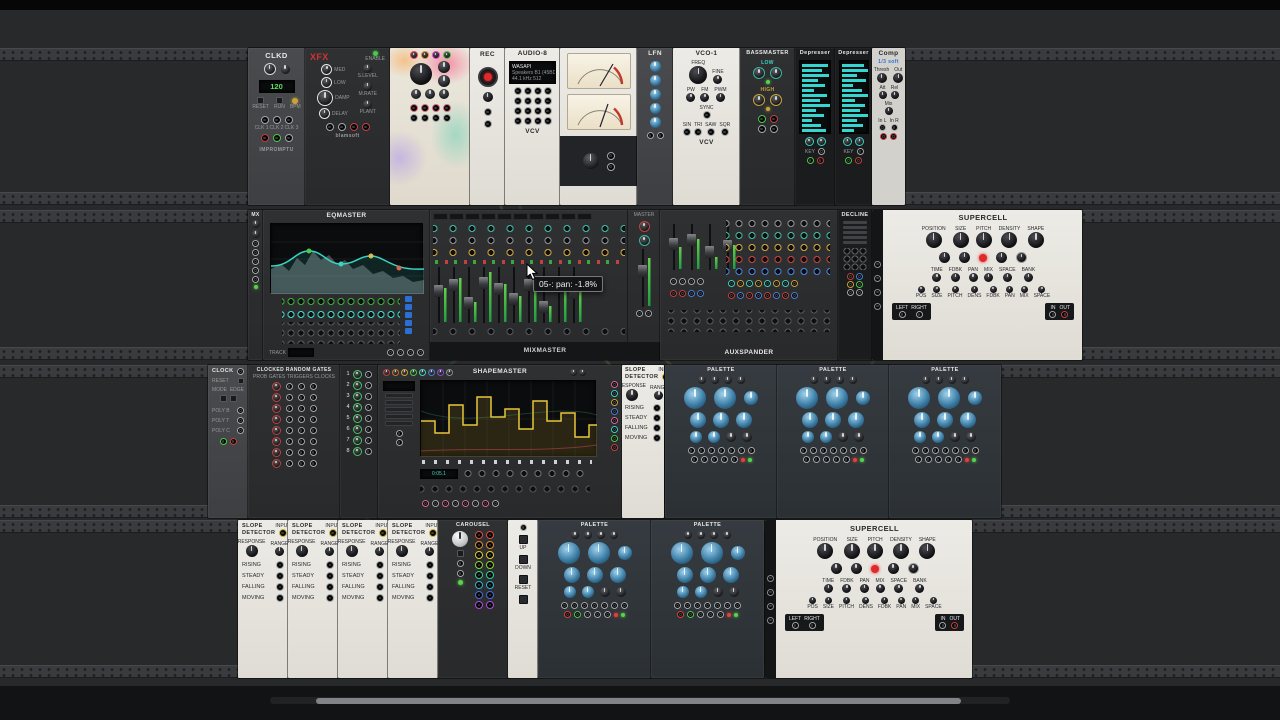 The image size is (1280, 720). Describe the element at coordinates (399, 395) in the screenshot. I see `menu-button` at that location.